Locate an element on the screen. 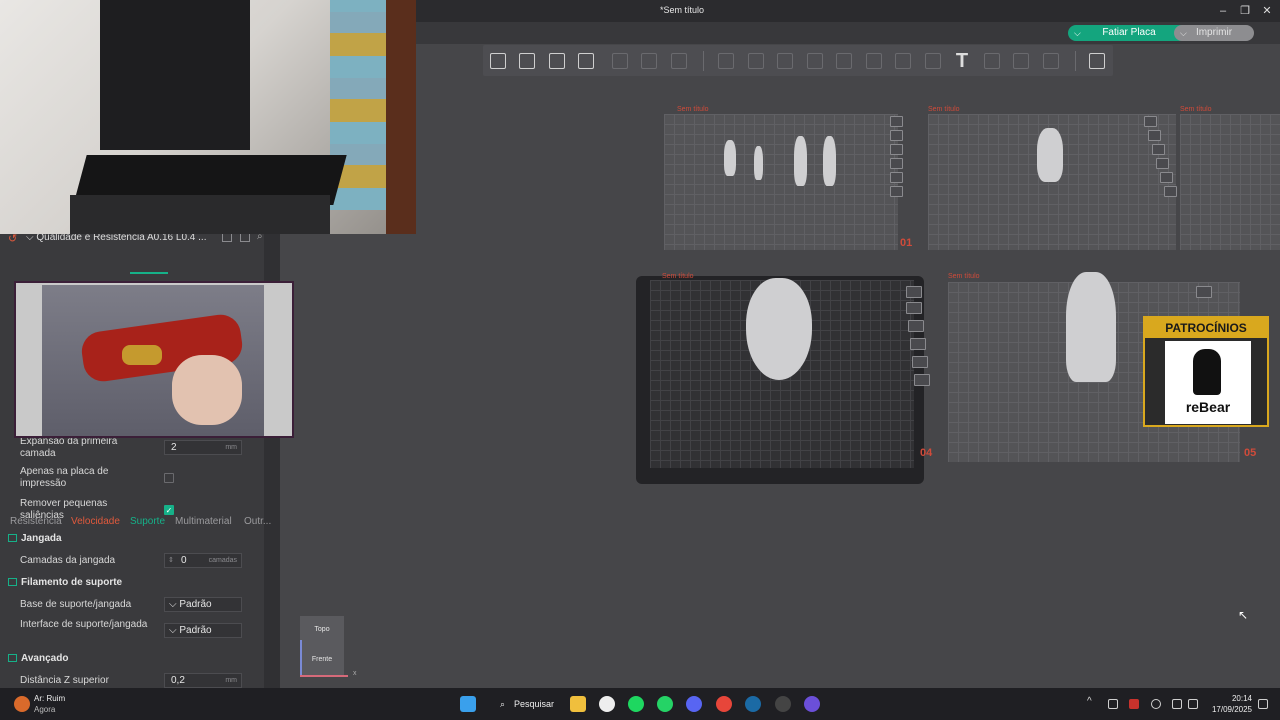  whatsapp-icon is located at coordinates (665, 704).